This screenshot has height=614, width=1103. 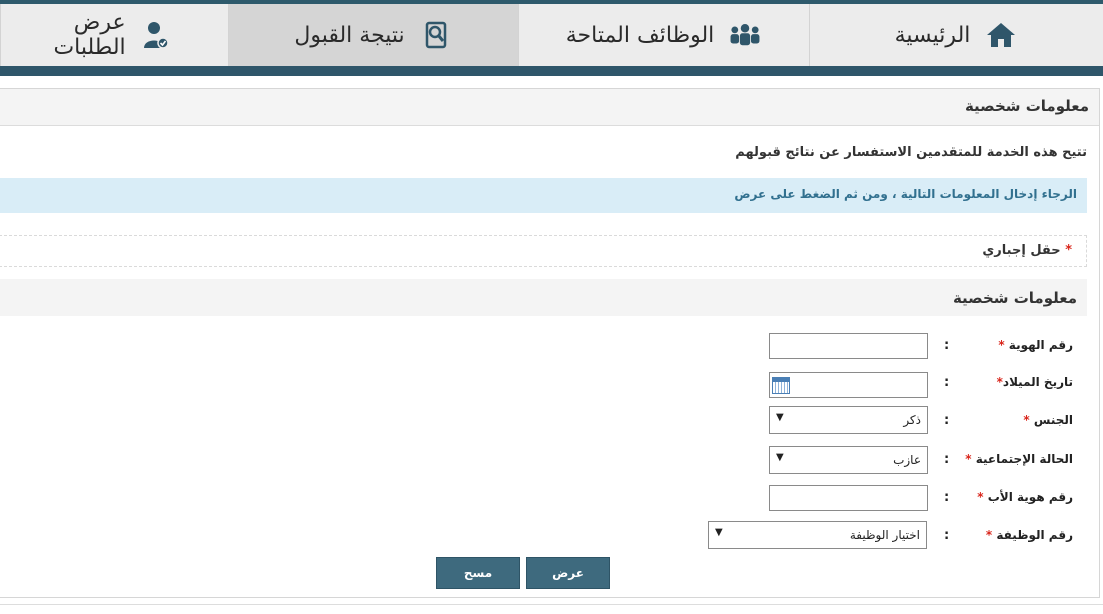 I want to click on nav-bottom-band, so click(x=551, y=71).